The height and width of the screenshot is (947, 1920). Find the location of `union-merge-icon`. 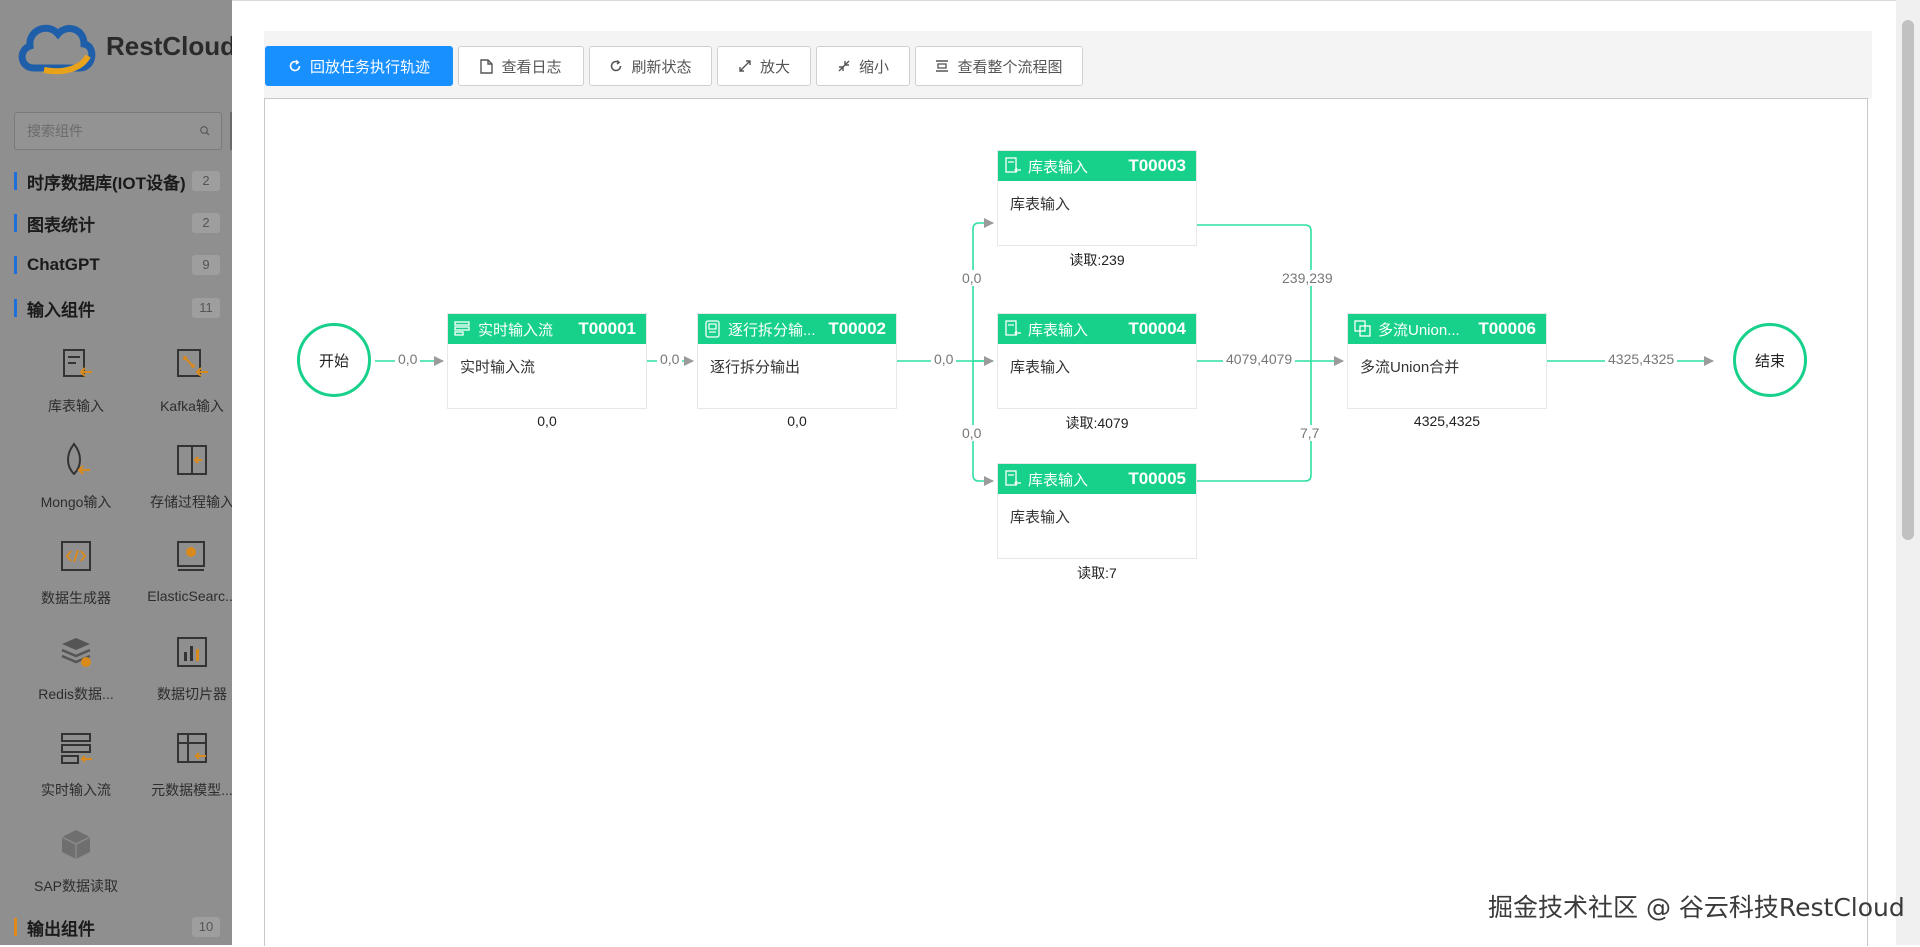

union-merge-icon is located at coordinates (1362, 328).